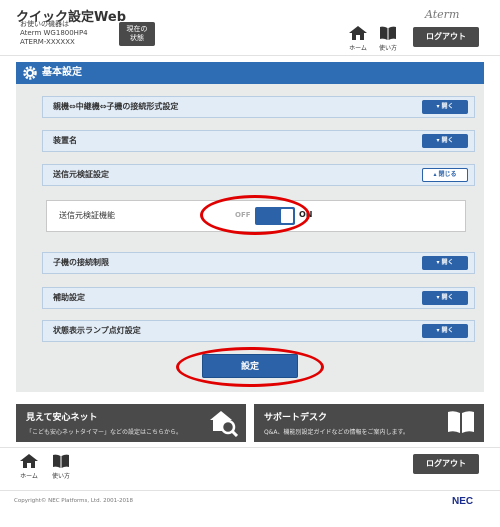  Describe the element at coordinates (62, 418) in the screenshot. I see `banner-title: 見えて安心ネット` at that location.